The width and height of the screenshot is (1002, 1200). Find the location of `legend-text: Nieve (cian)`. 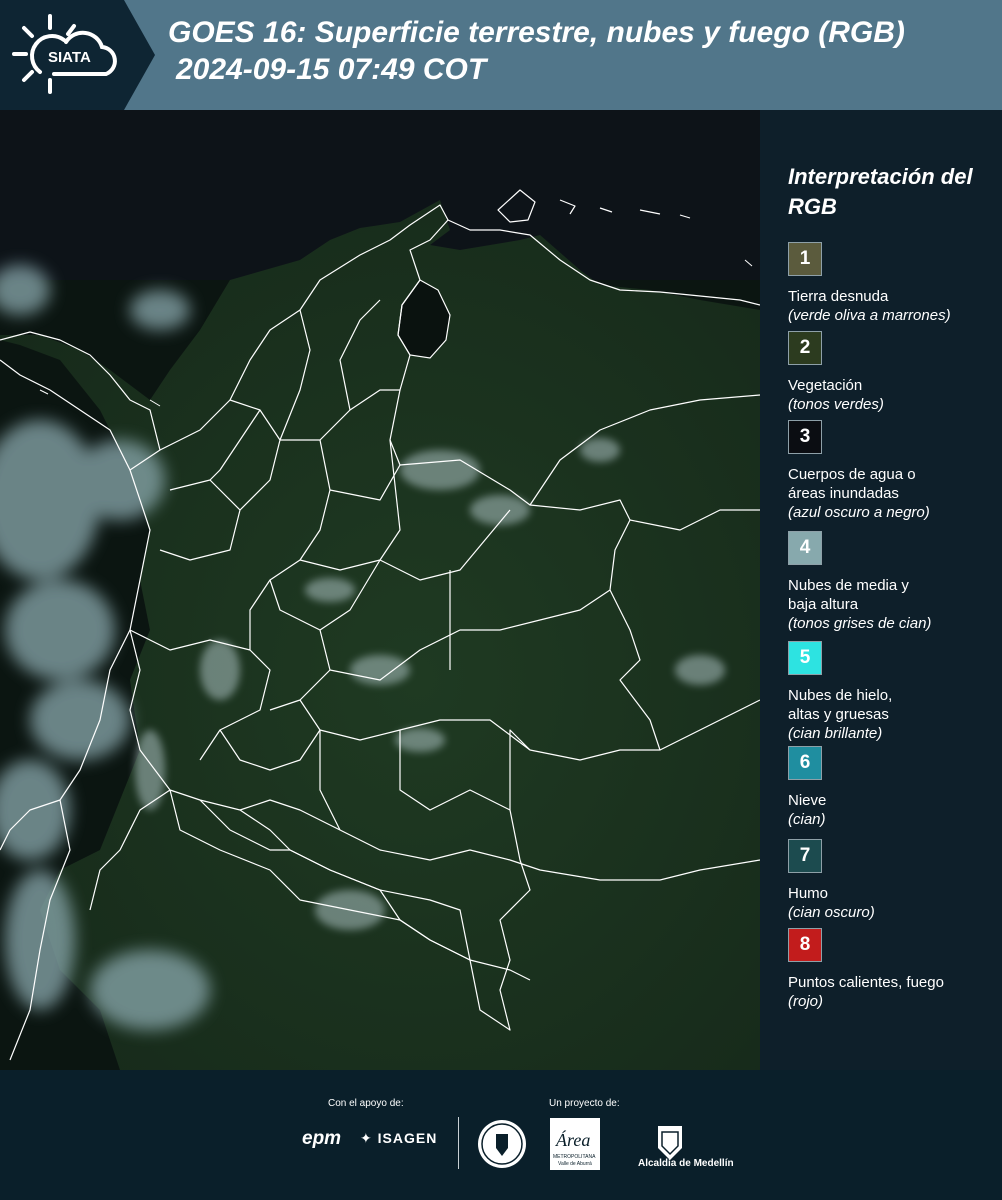

legend-text: Nieve (cian) is located at coordinates (893, 810).